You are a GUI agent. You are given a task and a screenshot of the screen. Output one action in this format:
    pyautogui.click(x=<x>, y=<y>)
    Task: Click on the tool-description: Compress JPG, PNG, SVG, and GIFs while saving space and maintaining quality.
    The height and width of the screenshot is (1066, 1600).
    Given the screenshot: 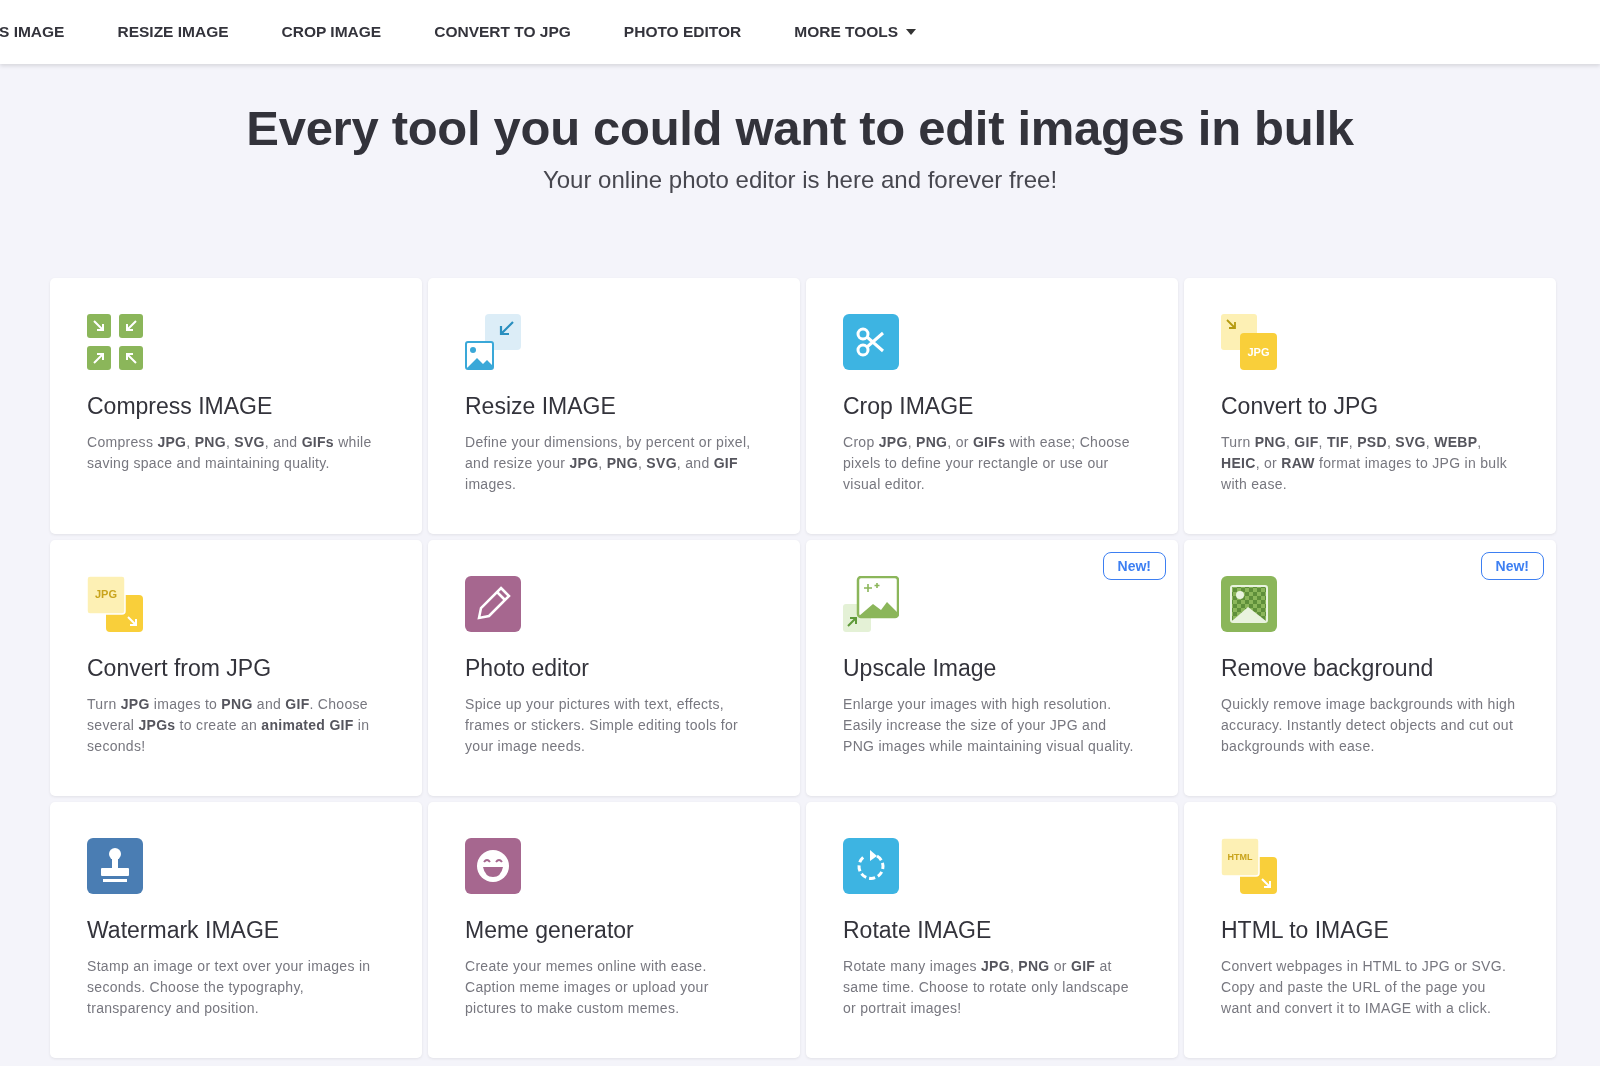 What is the action you would take?
    pyautogui.click(x=230, y=453)
    